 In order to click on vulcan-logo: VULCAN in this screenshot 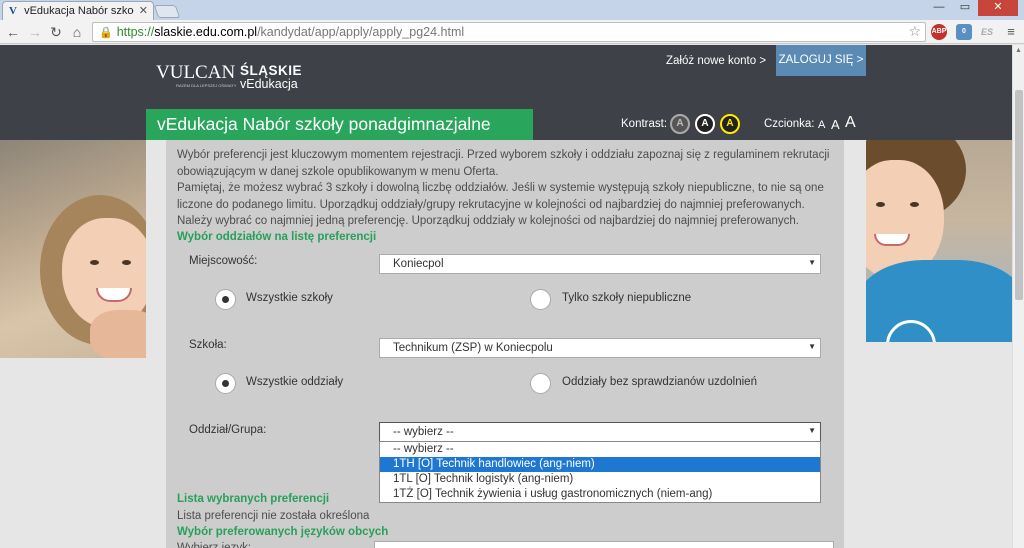, I will do `click(195, 73)`.